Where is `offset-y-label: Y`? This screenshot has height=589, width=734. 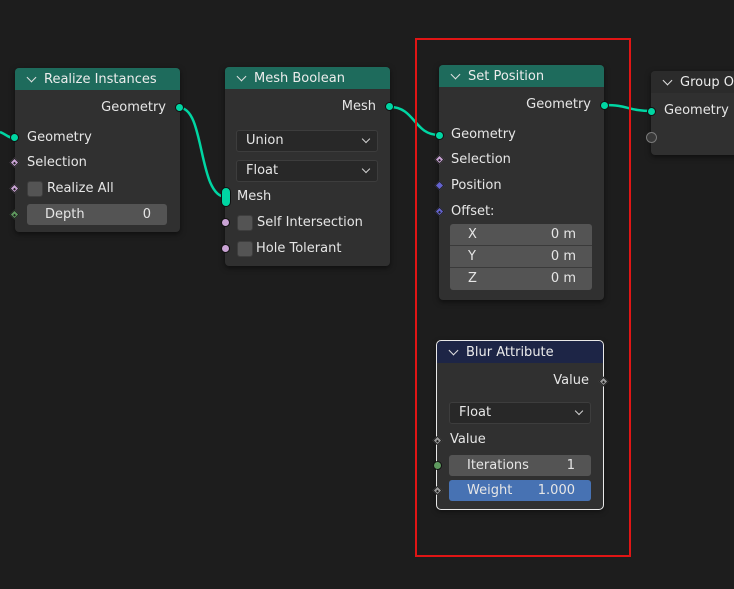 offset-y-label: Y is located at coordinates (472, 256).